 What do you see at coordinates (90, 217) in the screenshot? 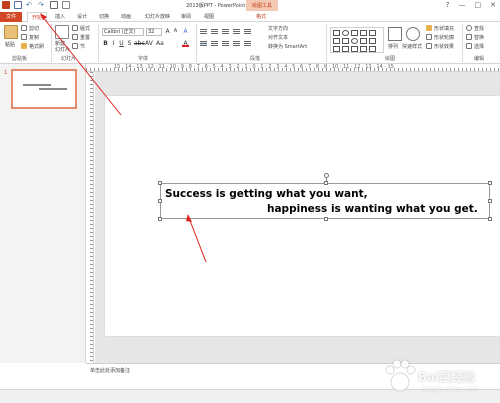
I see `vertical-ruler` at bounding box center [90, 217].